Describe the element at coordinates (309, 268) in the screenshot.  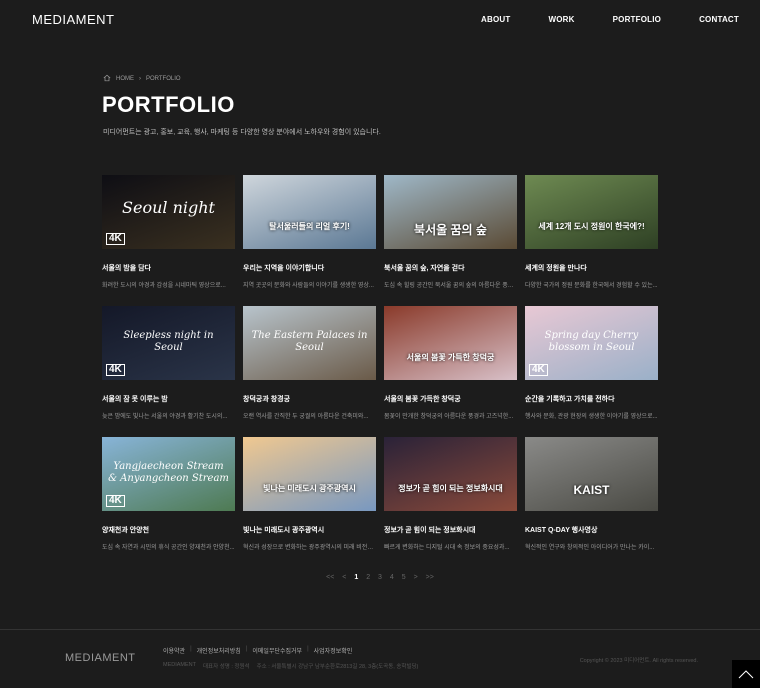
I see `card-title: 우리는 지역을 이야기합니다` at that location.